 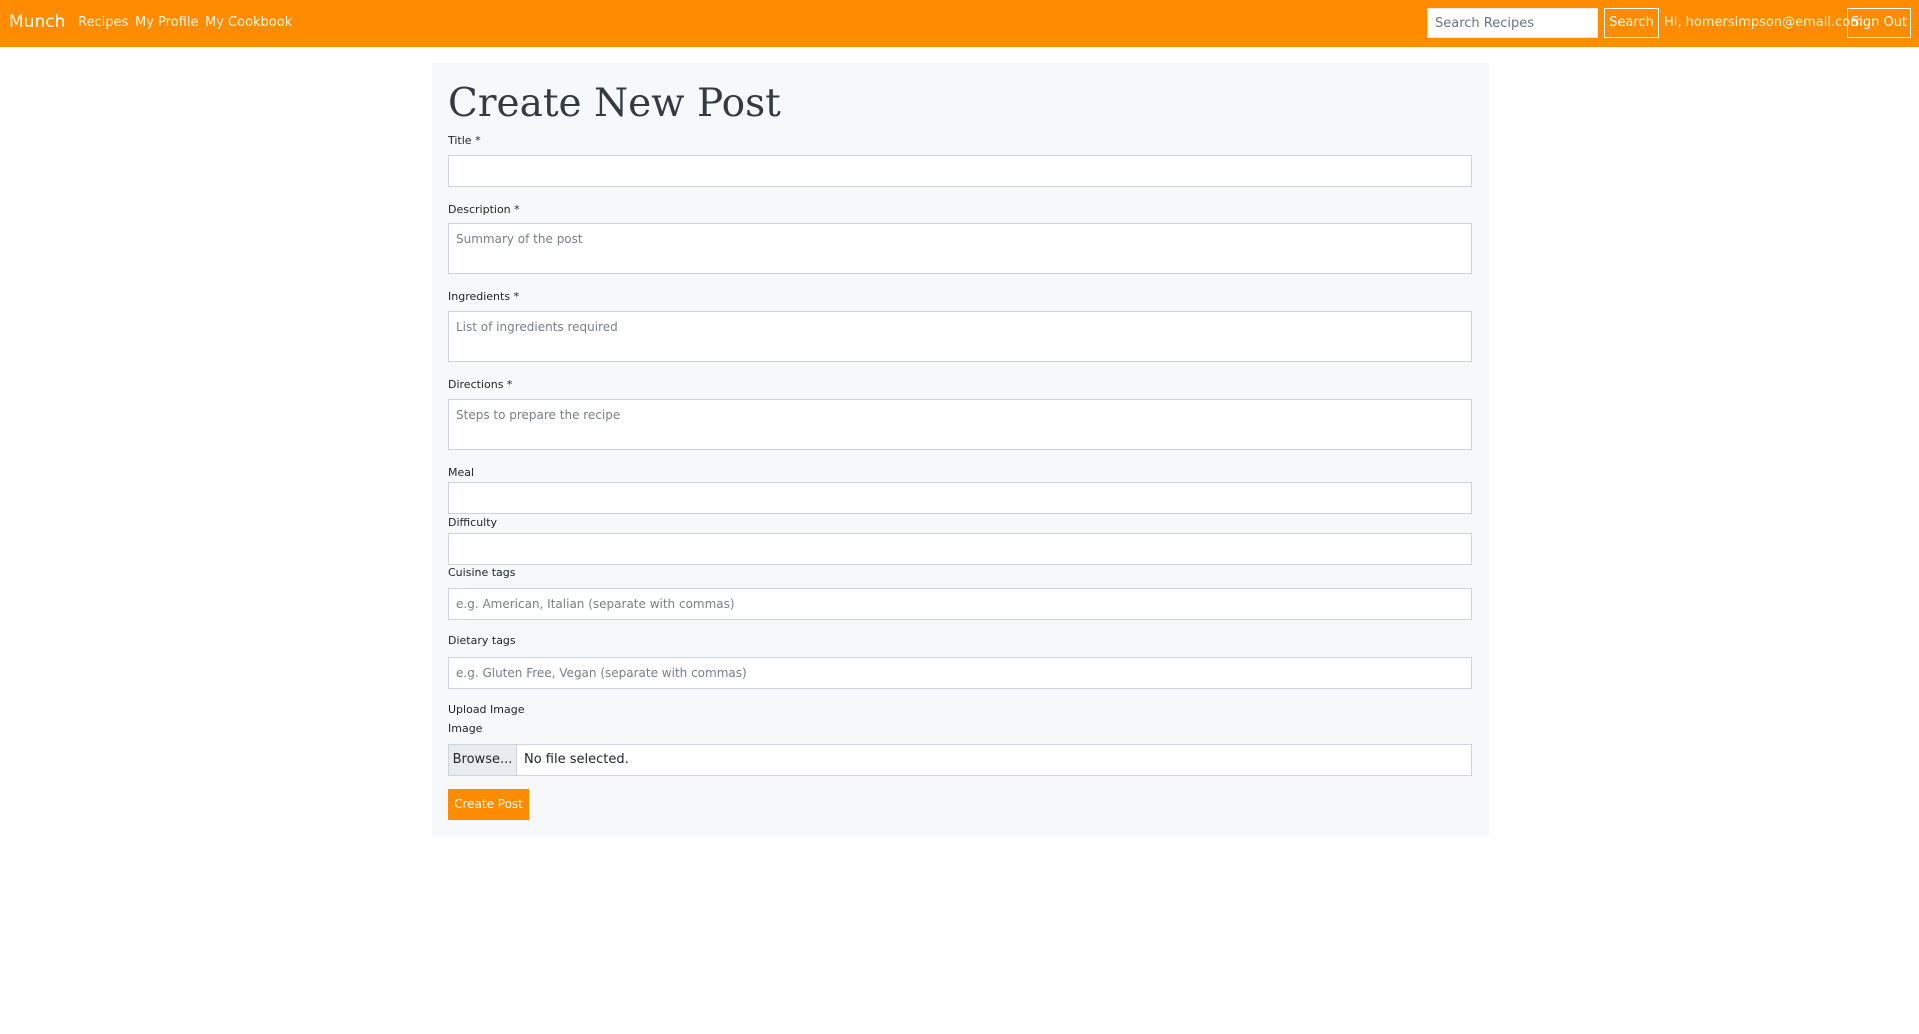 What do you see at coordinates (484, 209) in the screenshot?
I see `description-label: Description *` at bounding box center [484, 209].